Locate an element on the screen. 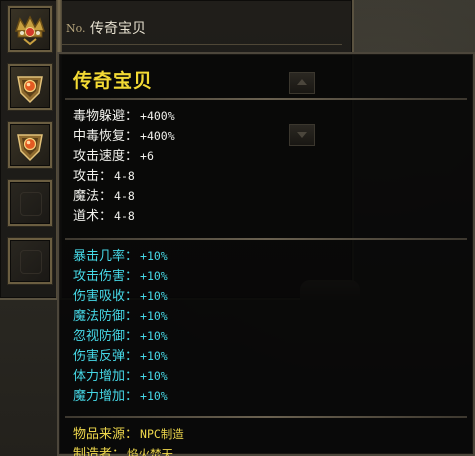 This screenshot has width=475, height=456. stat-row: 魔法： 4-8 is located at coordinates (124, 196).